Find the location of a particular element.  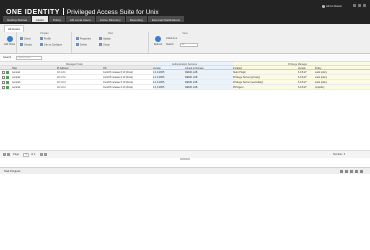

group-button: Group is located at coordinates (104, 45).